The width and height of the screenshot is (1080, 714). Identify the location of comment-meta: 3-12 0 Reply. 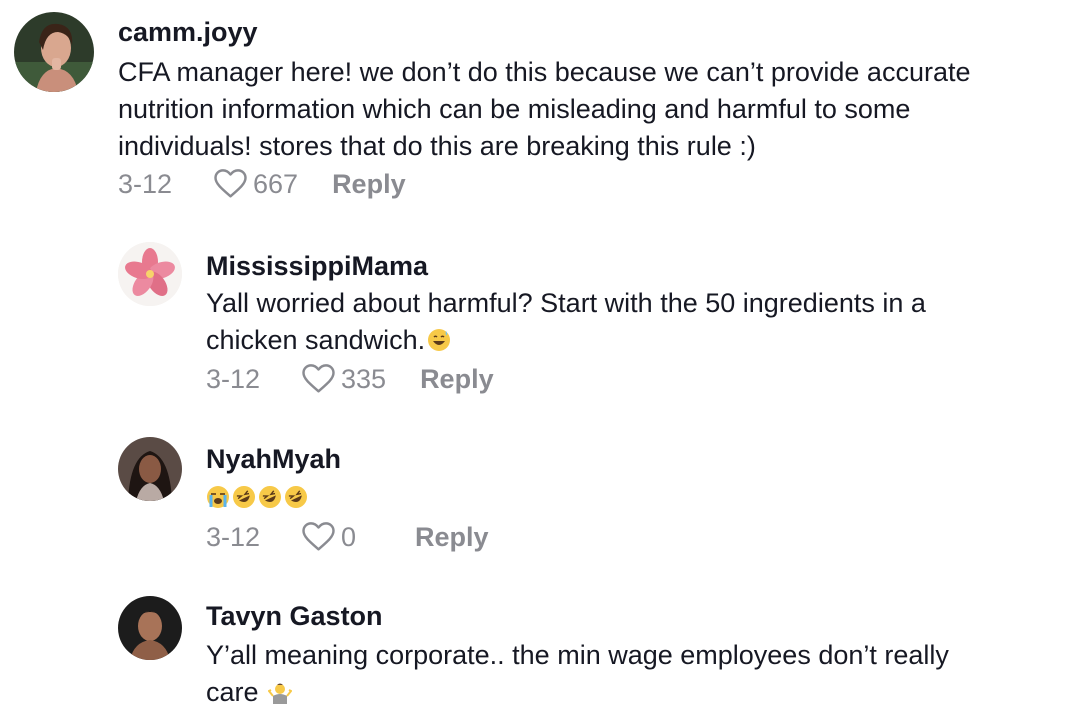
(347, 537).